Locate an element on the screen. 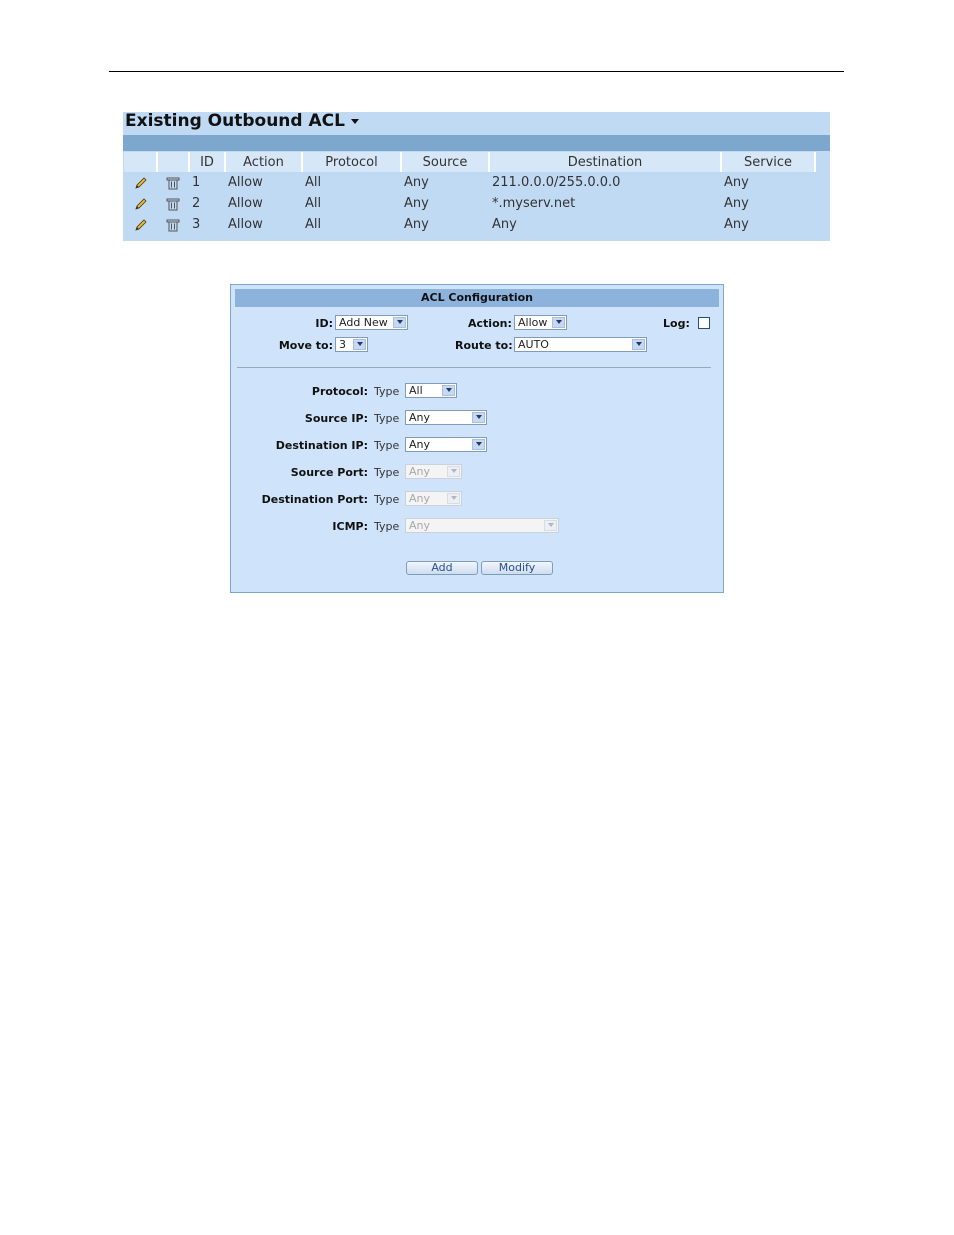 This screenshot has width=954, height=1235. id-label: ID: is located at coordinates (324, 323).